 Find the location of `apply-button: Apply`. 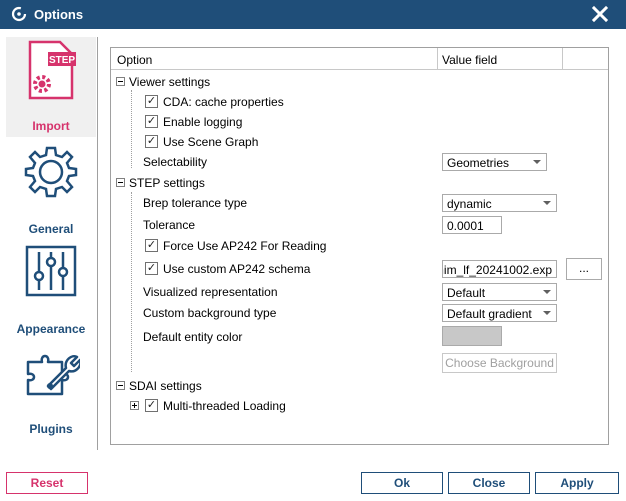

apply-button: Apply is located at coordinates (577, 483).